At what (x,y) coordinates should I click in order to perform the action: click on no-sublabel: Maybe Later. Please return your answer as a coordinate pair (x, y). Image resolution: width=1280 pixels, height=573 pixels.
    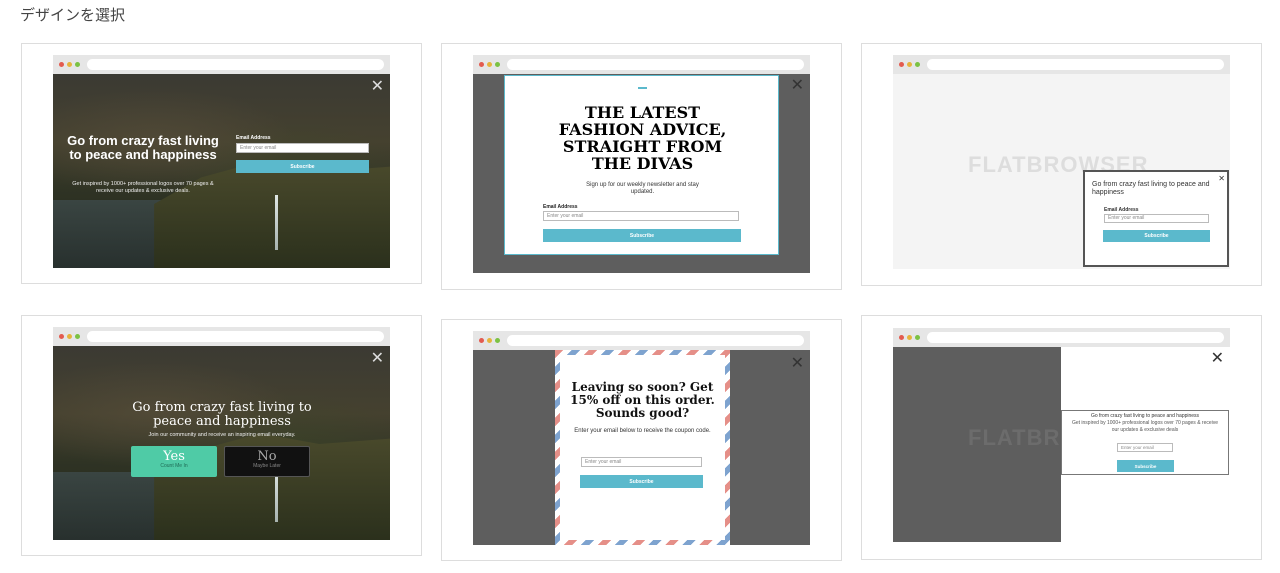
    Looking at the image, I should click on (267, 466).